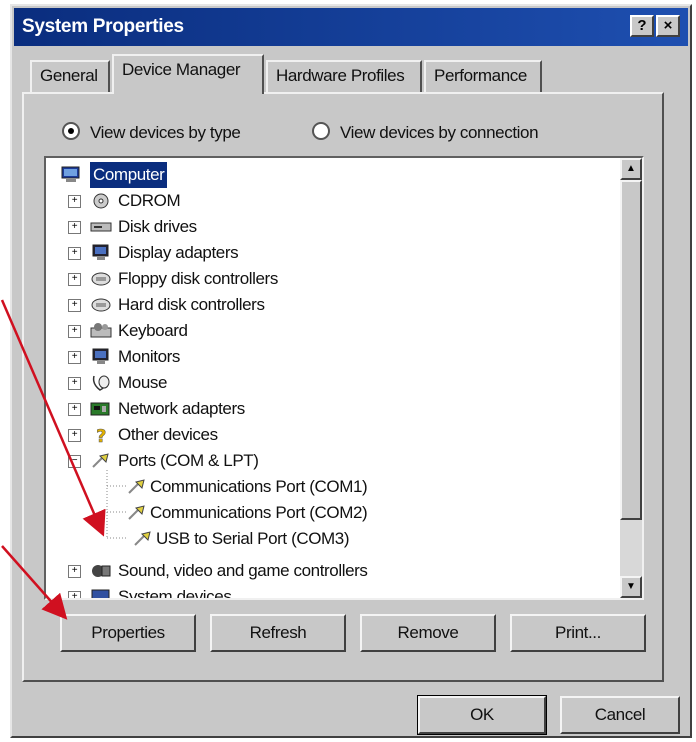 The image size is (696, 742). I want to click on tree-item-cdrom: + CDROM, so click(326, 201).